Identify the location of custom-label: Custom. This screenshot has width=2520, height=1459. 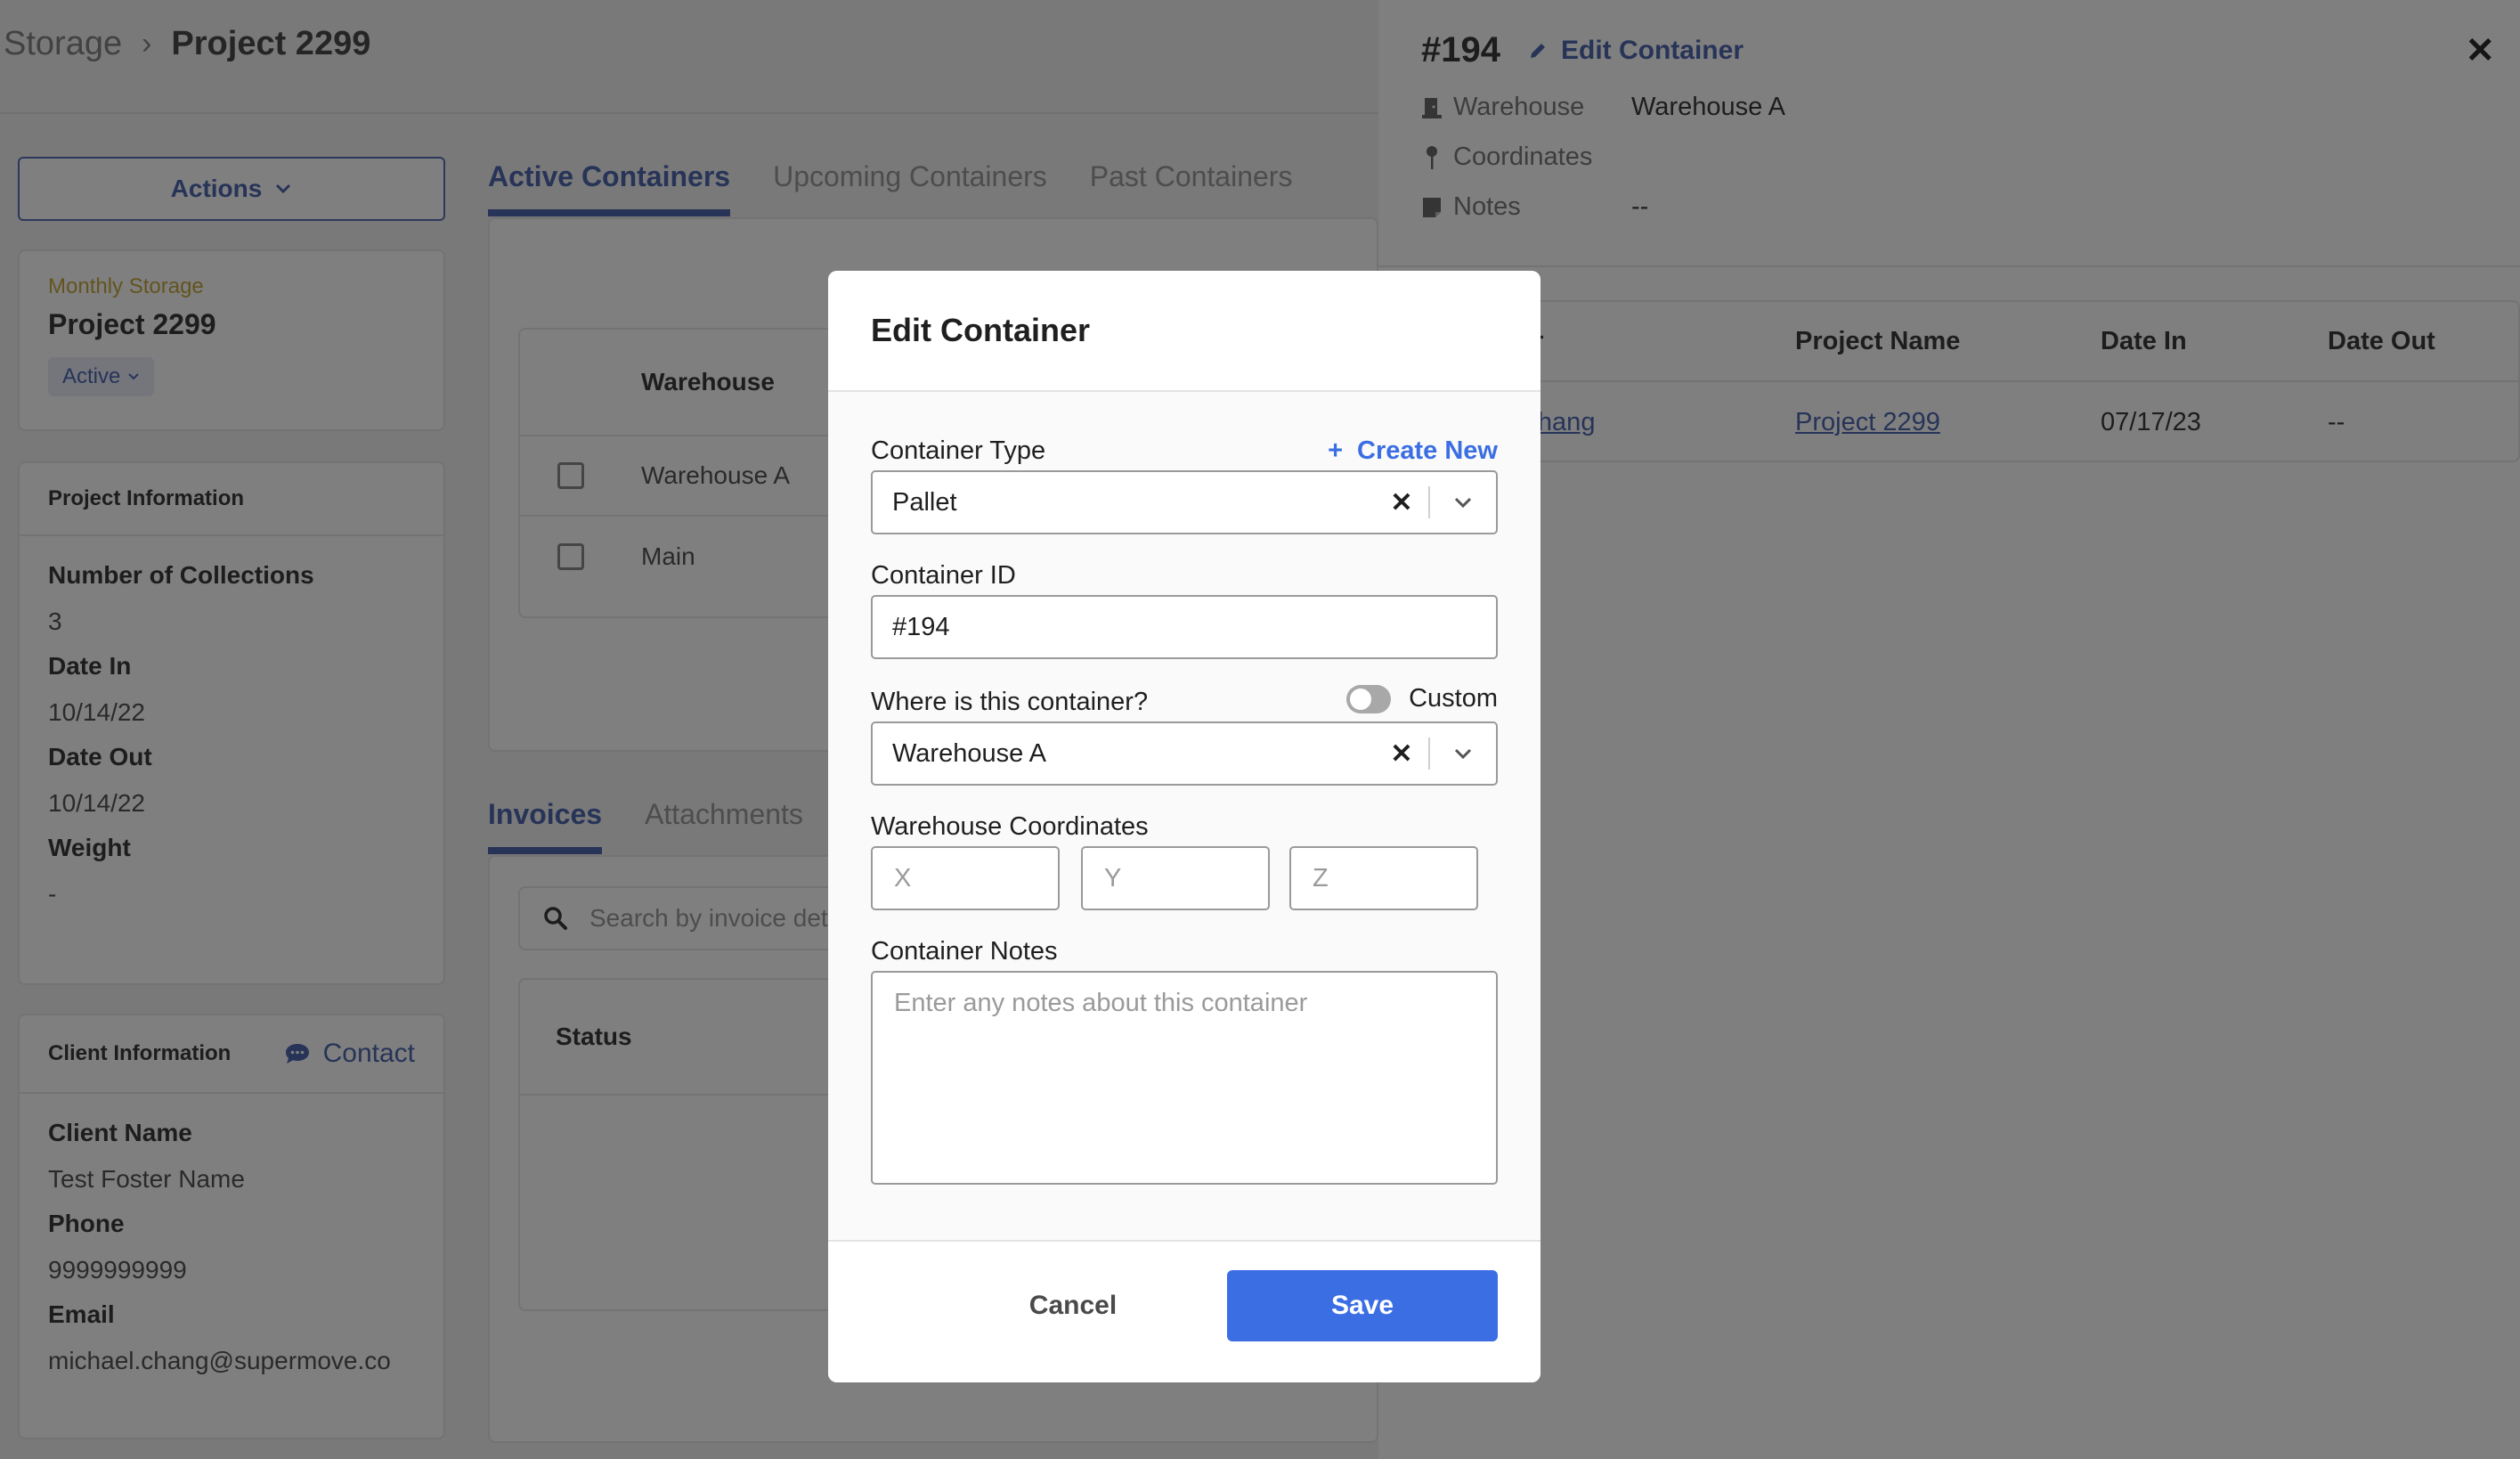
(1453, 699).